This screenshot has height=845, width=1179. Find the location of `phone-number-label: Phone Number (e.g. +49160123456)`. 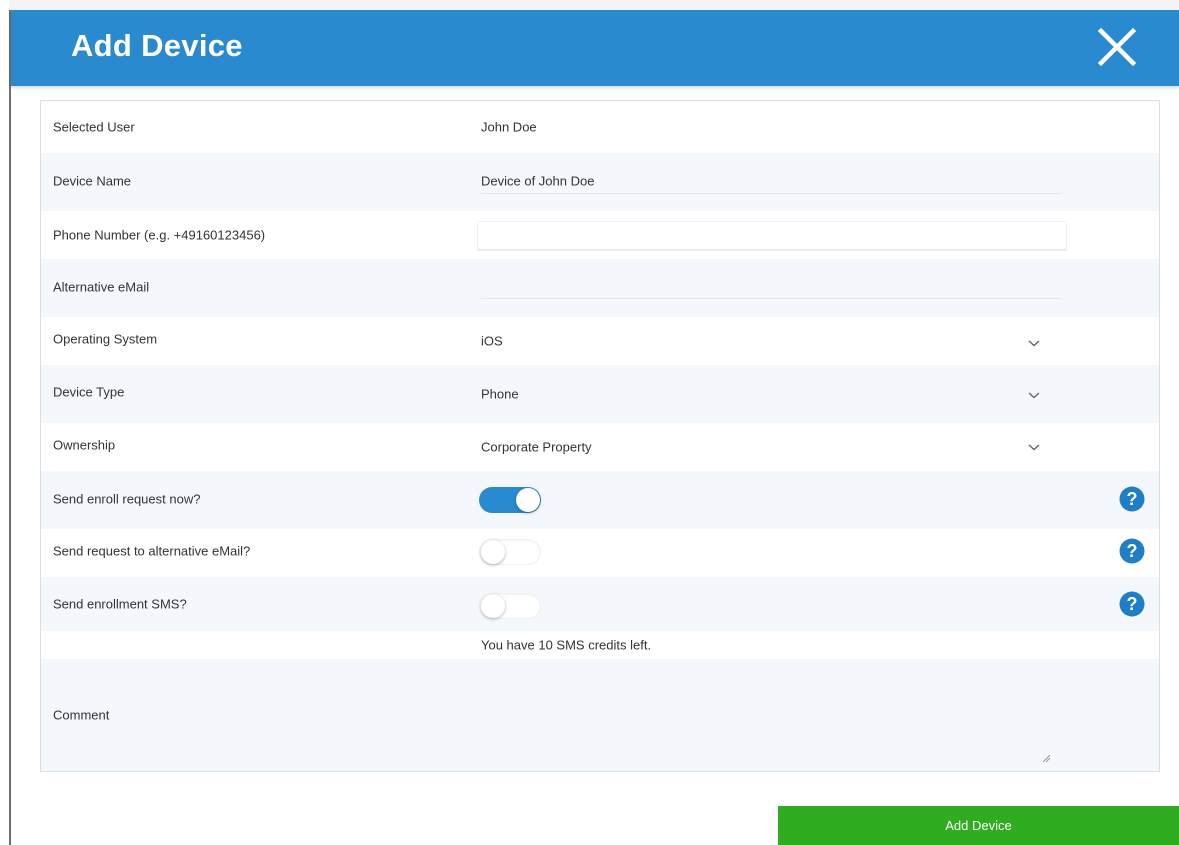

phone-number-label: Phone Number (e.g. +49160123456) is located at coordinates (159, 235).